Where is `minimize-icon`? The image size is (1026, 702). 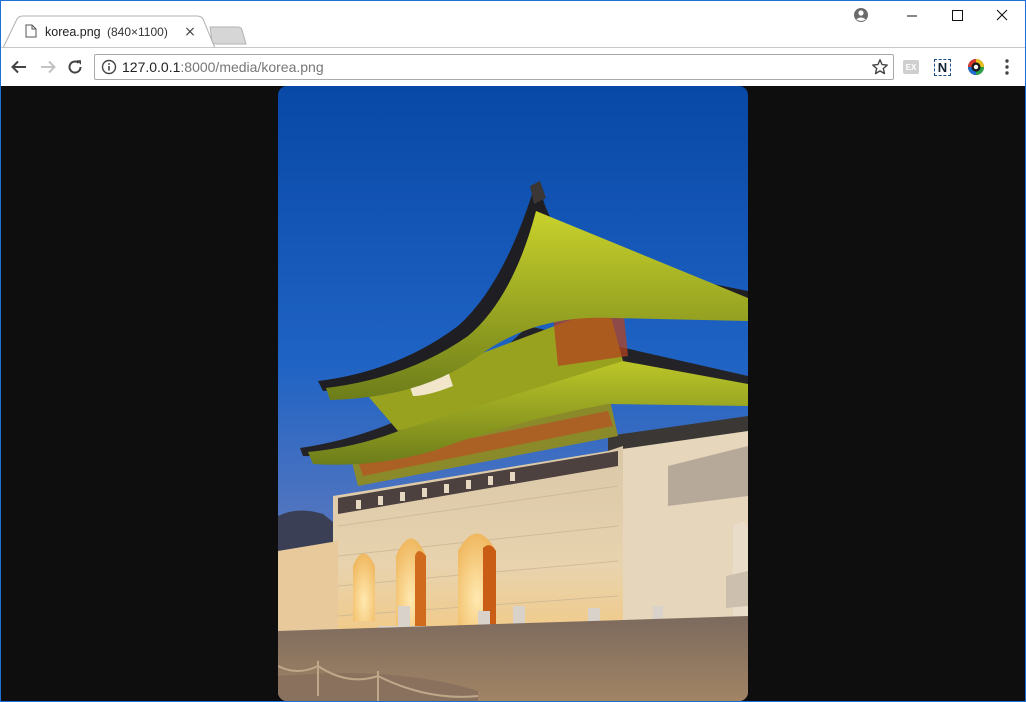
minimize-icon is located at coordinates (912, 16).